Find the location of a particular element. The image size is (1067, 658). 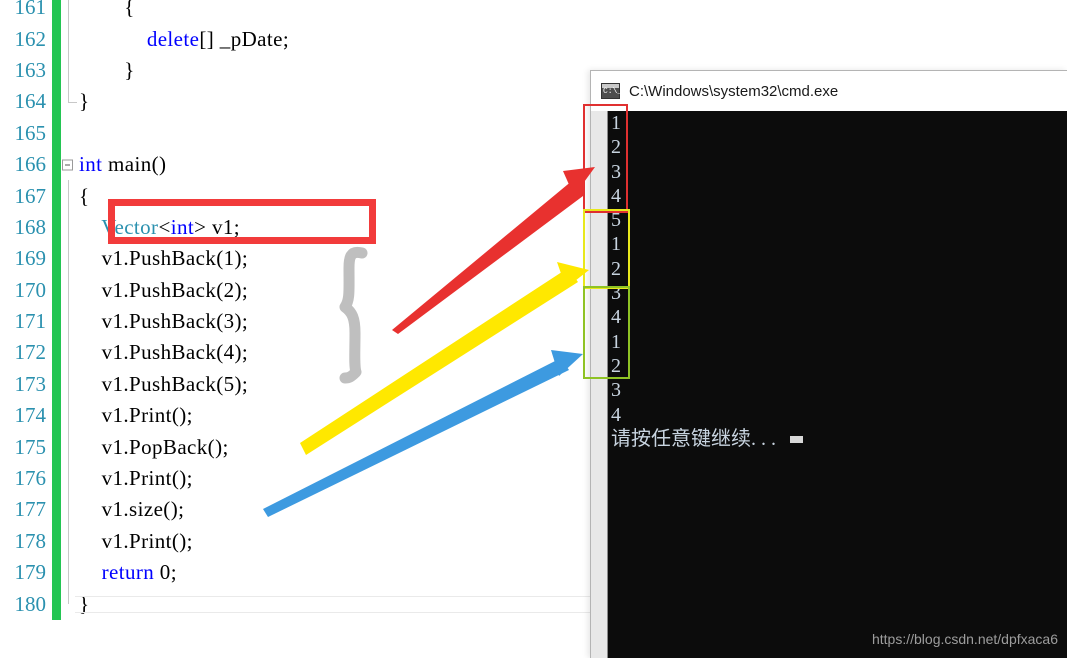

cmd-icon is located at coordinates (611, 91).